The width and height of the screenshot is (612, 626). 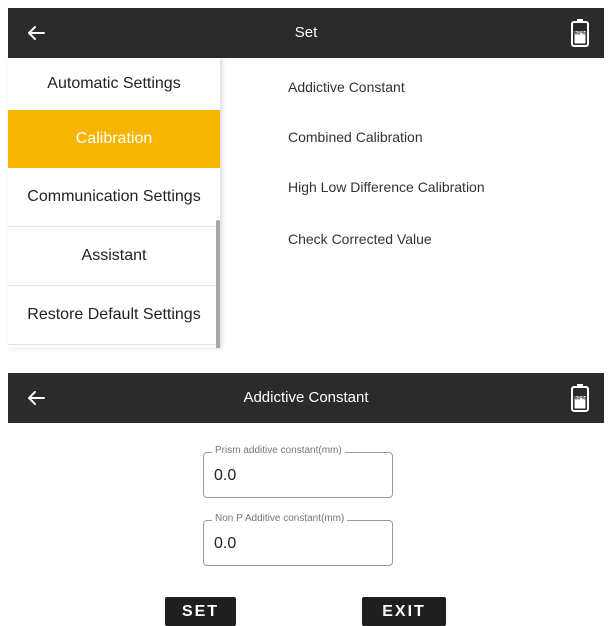 I want to click on sidebar-item-label: Communication Settings, so click(x=114, y=196).